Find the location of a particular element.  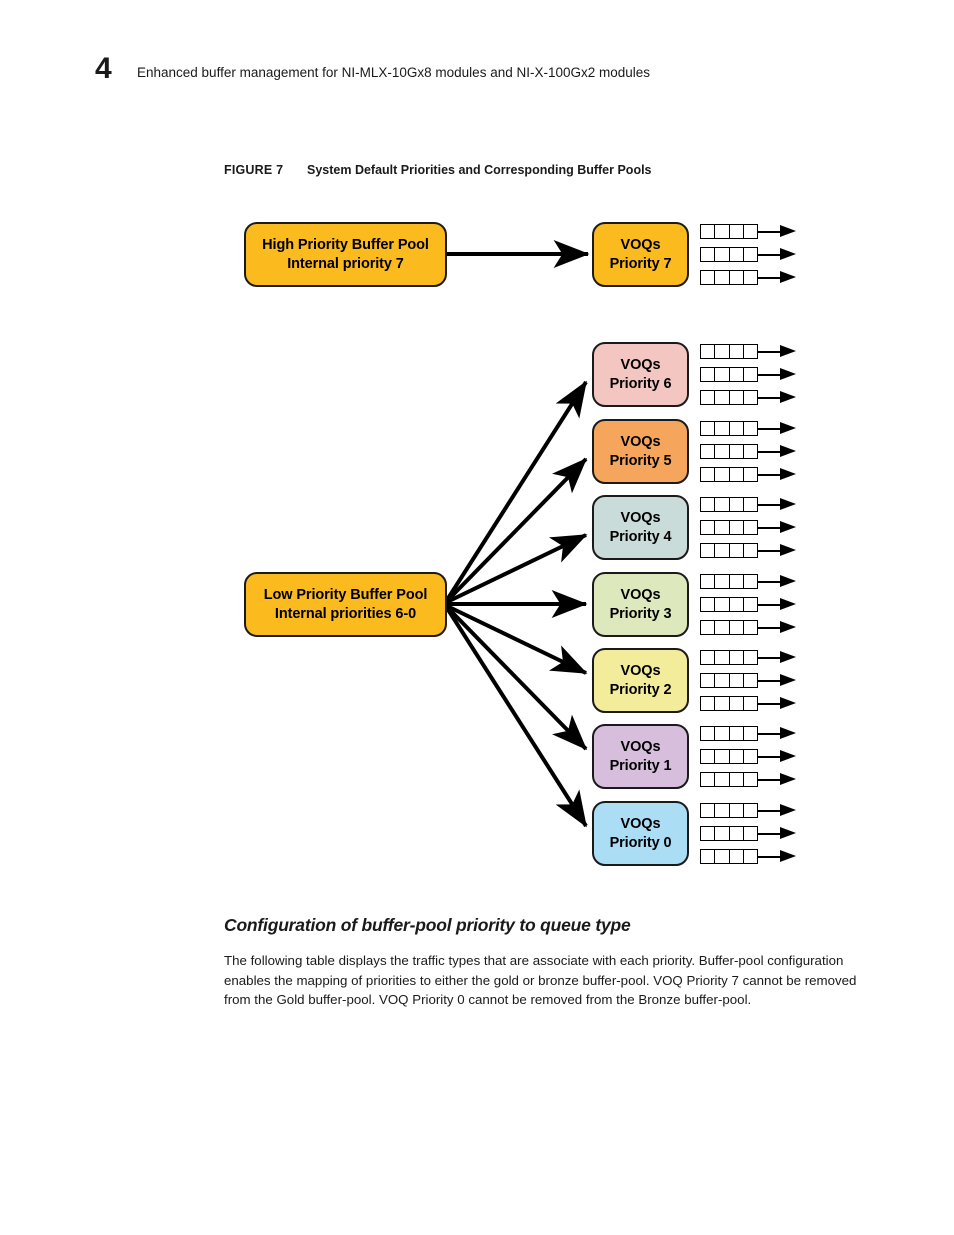

voq-priority-4-box: VOQs Priority 4 is located at coordinates (640, 527).